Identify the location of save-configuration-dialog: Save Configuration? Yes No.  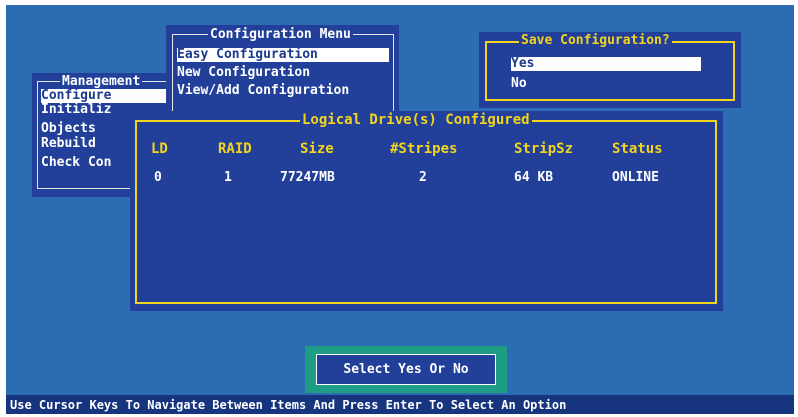
(610, 70).